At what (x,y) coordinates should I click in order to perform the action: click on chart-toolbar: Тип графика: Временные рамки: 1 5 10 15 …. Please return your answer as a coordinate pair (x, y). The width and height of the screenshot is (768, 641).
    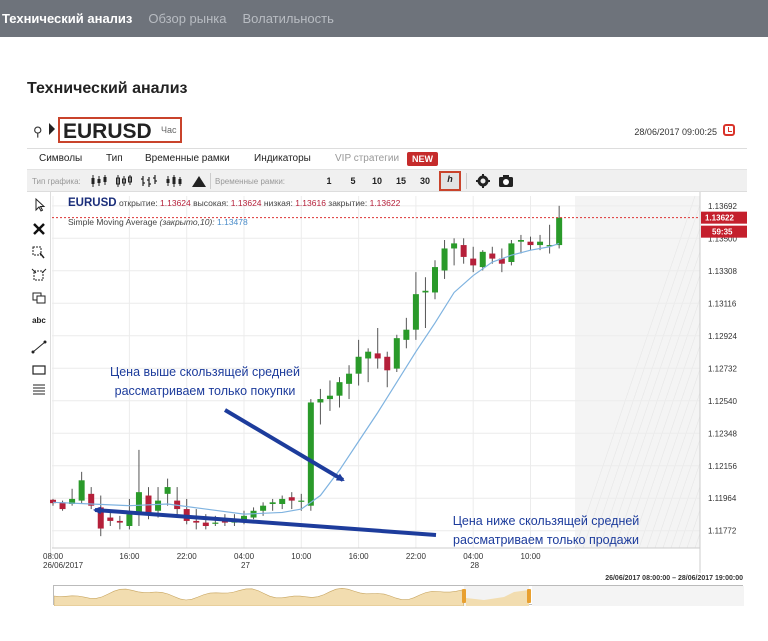
    Looking at the image, I should click on (387, 181).